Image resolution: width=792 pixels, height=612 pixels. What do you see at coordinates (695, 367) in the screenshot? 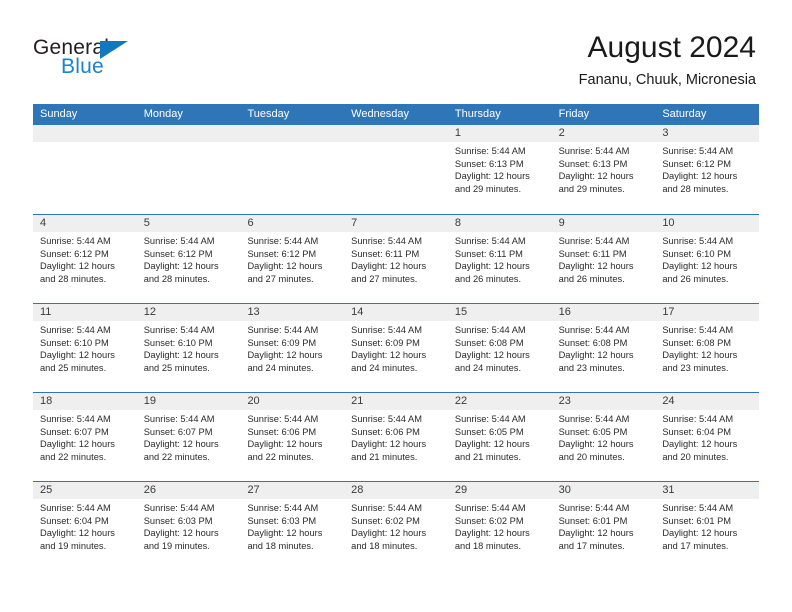
I see `daylight-text-line2: and 23 minutes.` at bounding box center [695, 367].